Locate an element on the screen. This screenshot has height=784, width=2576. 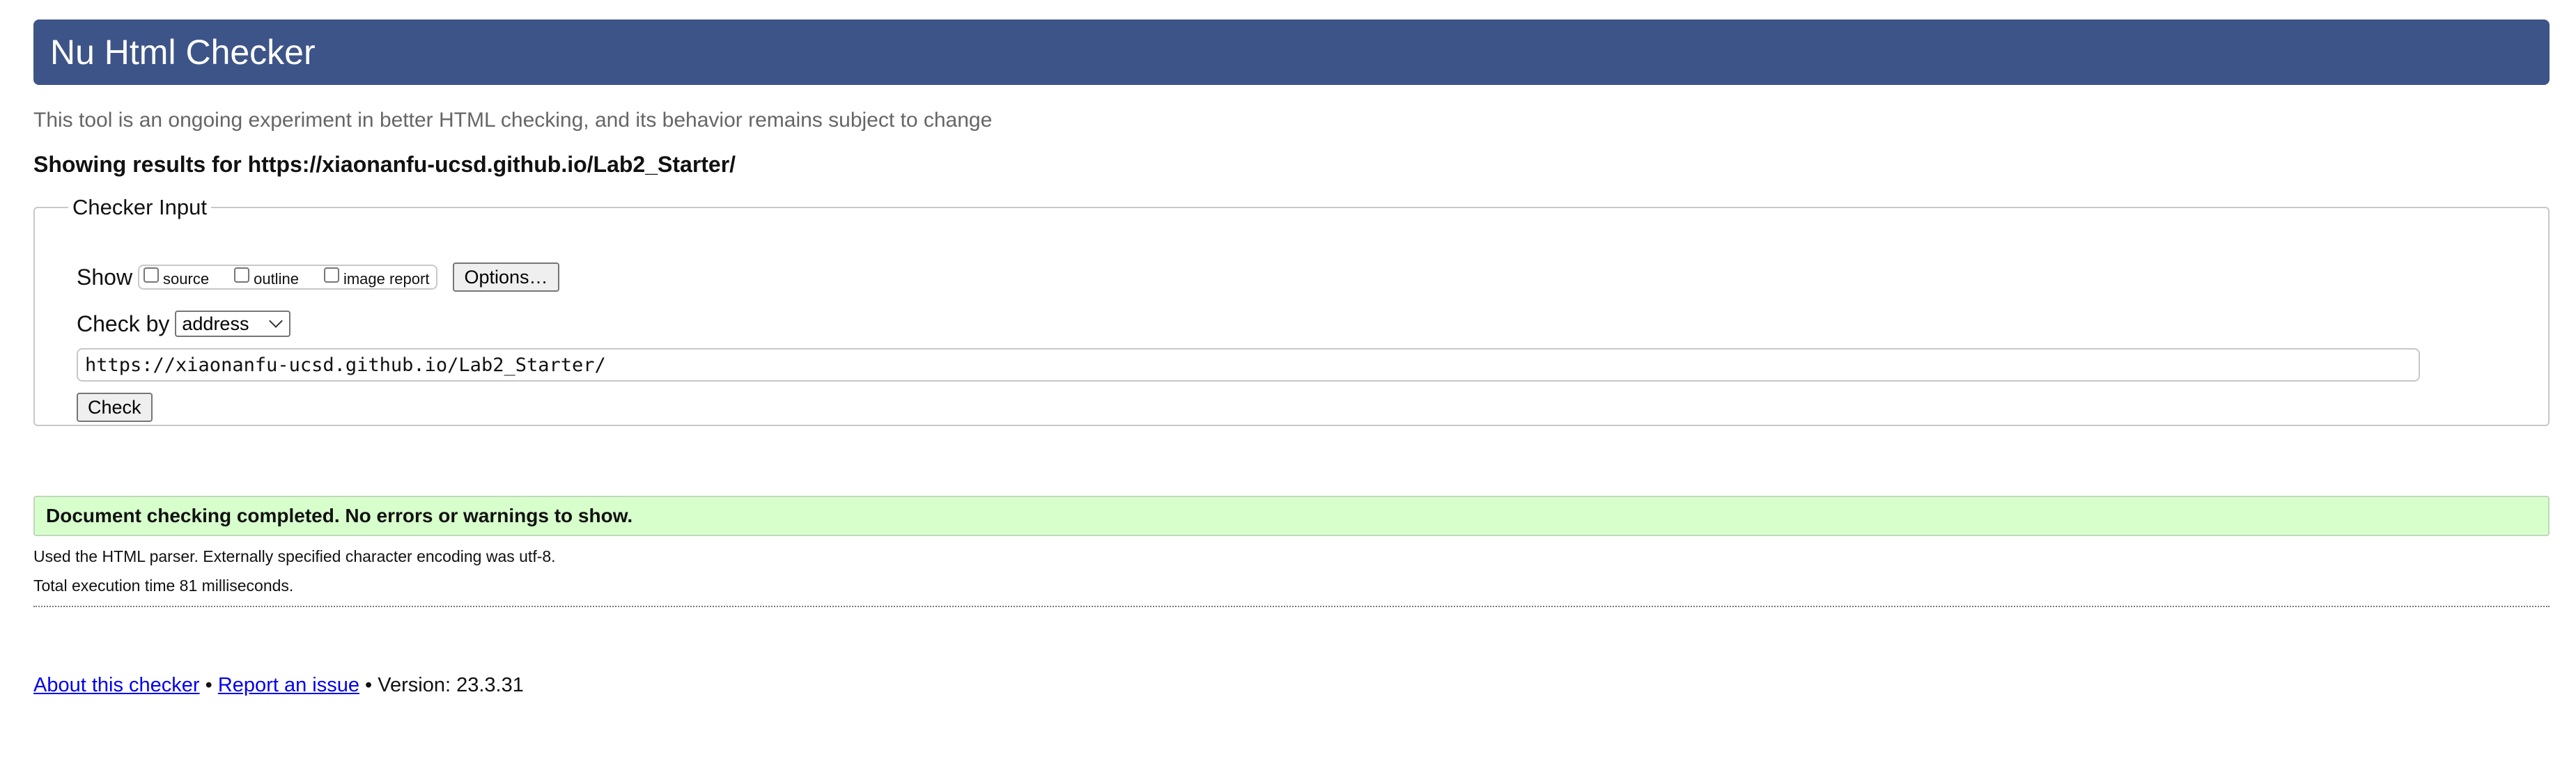
check-button: Check is located at coordinates (115, 407).